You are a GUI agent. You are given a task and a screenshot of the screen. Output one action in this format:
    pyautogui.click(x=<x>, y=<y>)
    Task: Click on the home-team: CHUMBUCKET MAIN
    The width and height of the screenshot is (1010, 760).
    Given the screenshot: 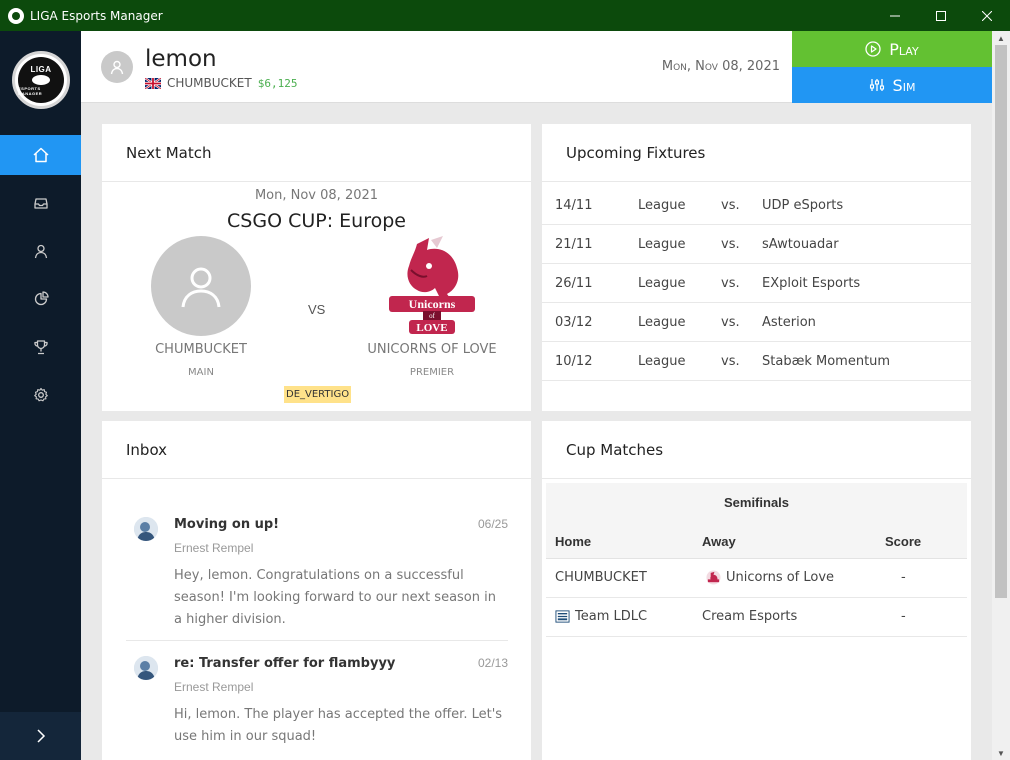 What is the action you would take?
    pyautogui.click(x=201, y=307)
    